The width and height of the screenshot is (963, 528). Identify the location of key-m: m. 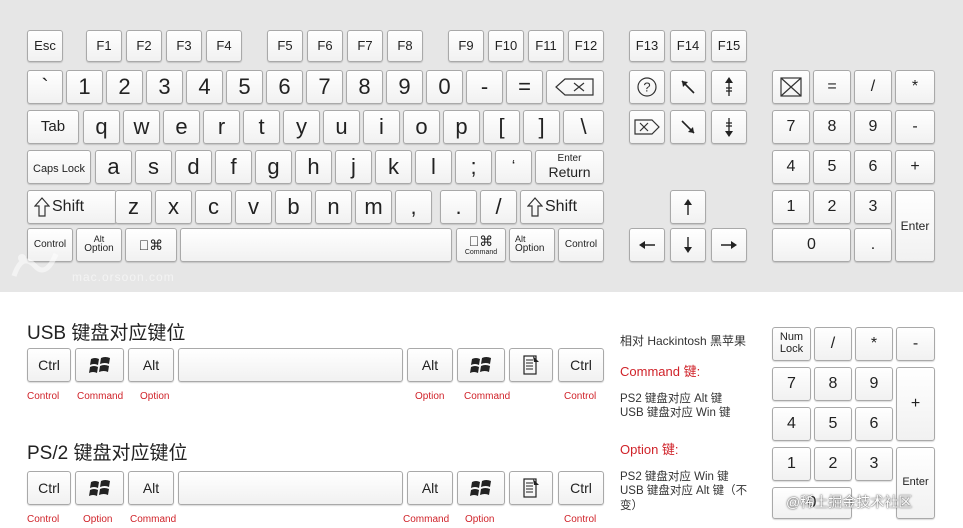
(373, 207).